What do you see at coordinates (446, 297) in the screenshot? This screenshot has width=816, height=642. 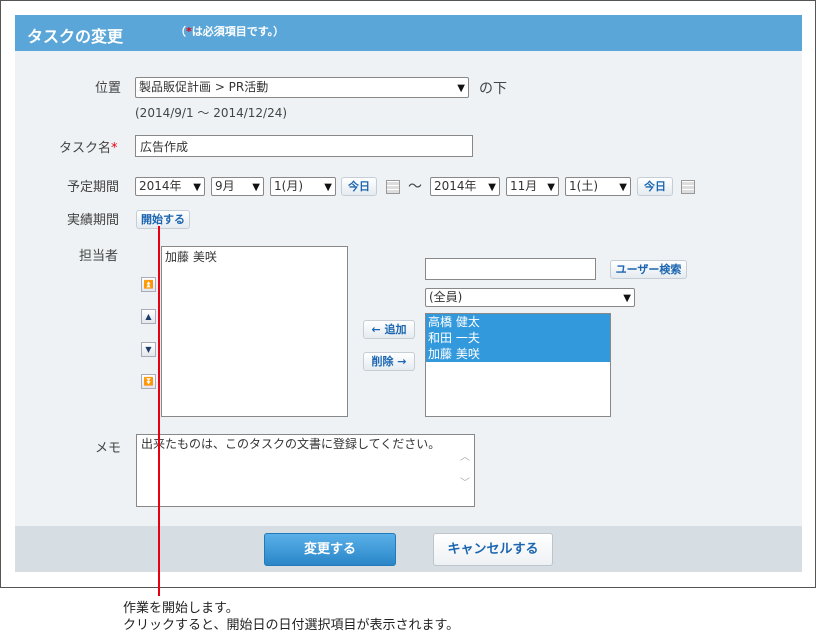 I see `group-select-value: (全員)` at bounding box center [446, 297].